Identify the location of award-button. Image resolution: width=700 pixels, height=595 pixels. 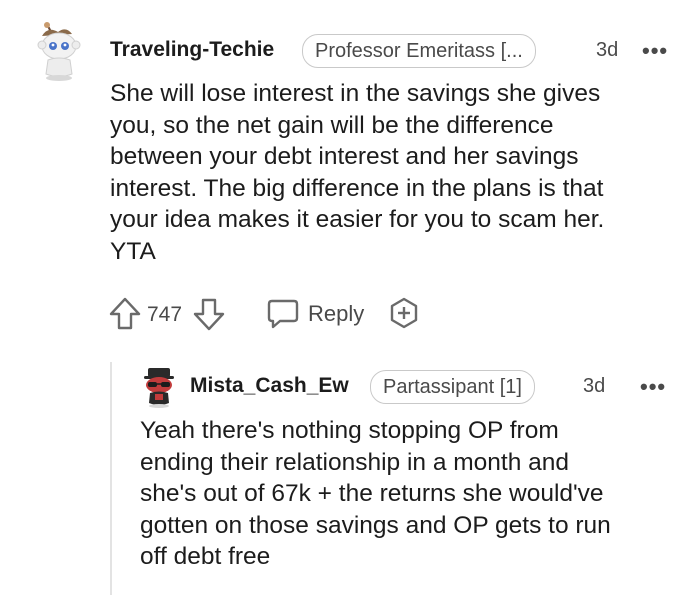
(404, 313).